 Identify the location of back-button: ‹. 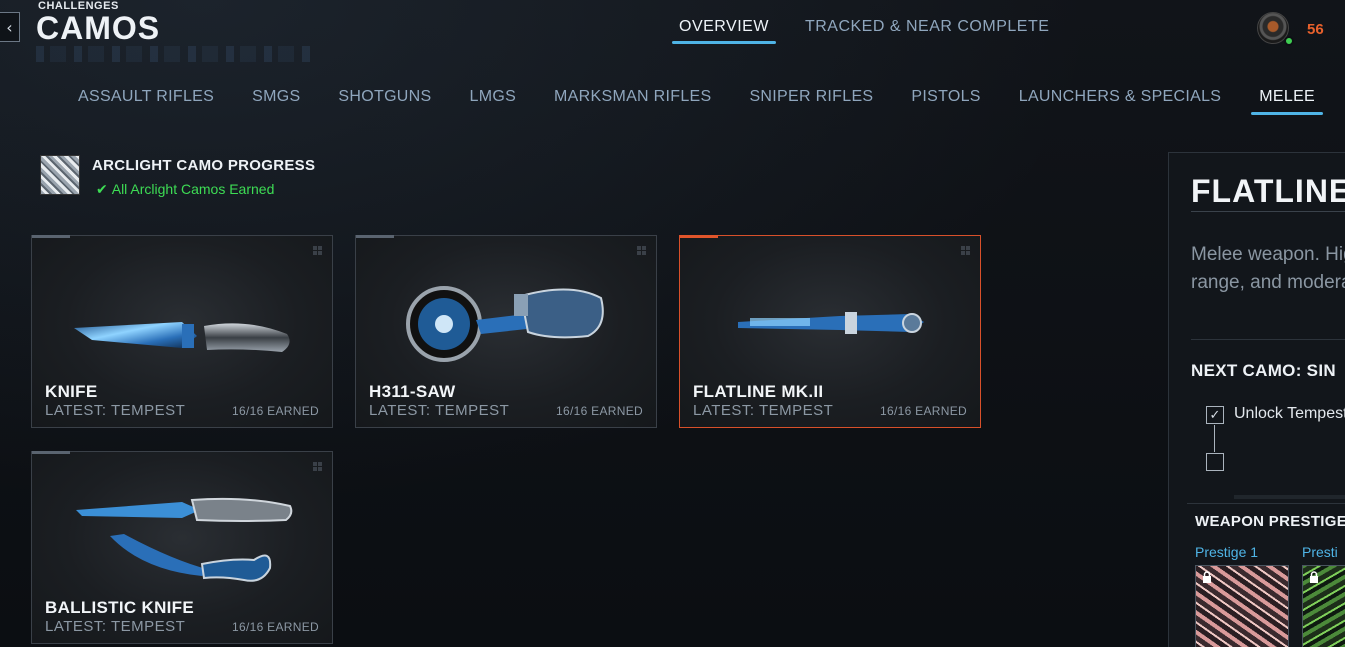
(10, 27).